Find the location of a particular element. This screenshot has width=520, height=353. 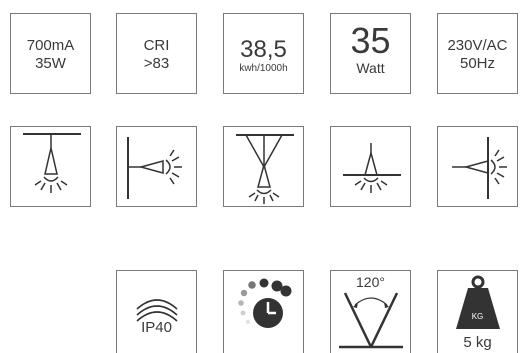

feature-weight: KG 5 kg is located at coordinates (477, 311).